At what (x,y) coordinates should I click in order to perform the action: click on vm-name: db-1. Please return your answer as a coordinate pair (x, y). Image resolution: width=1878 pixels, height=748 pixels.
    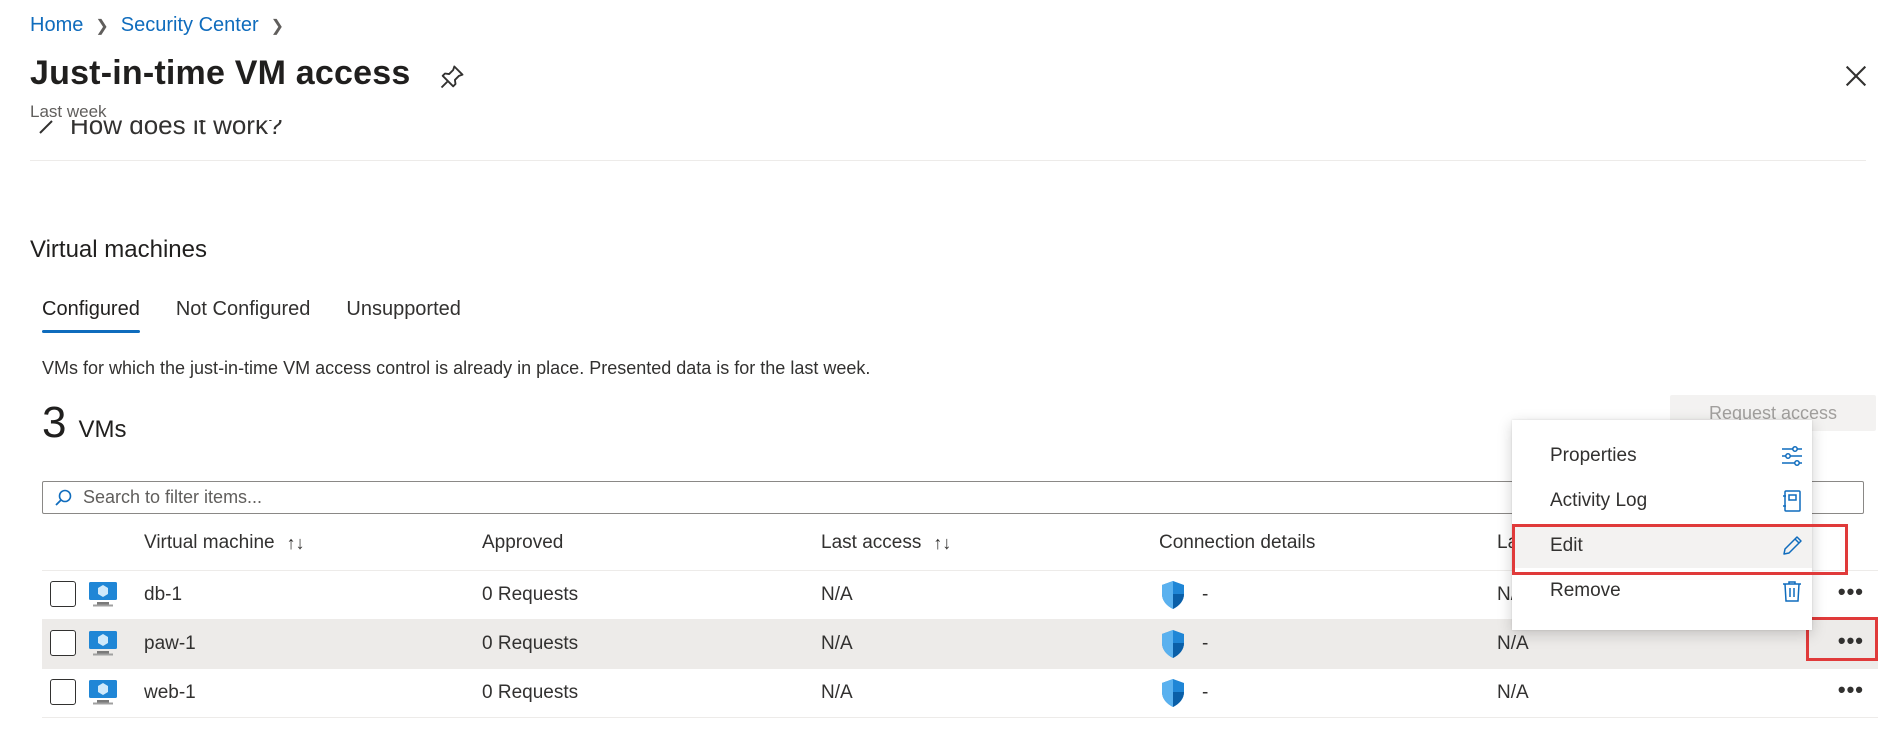
    Looking at the image, I should click on (163, 595).